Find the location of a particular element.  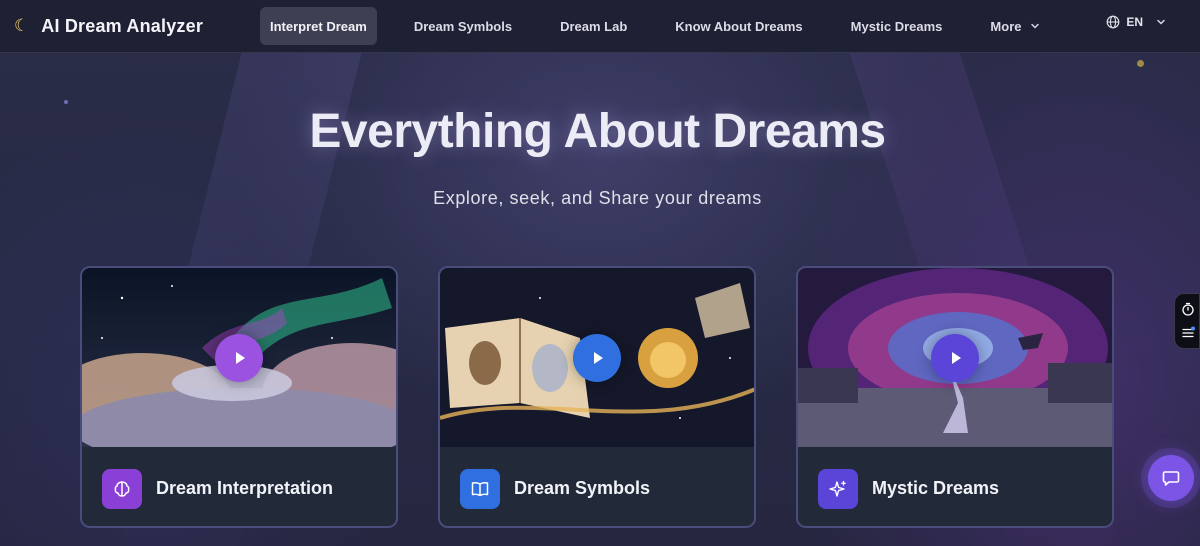

card-footer: Dream Interpretation is located at coordinates (239, 486).